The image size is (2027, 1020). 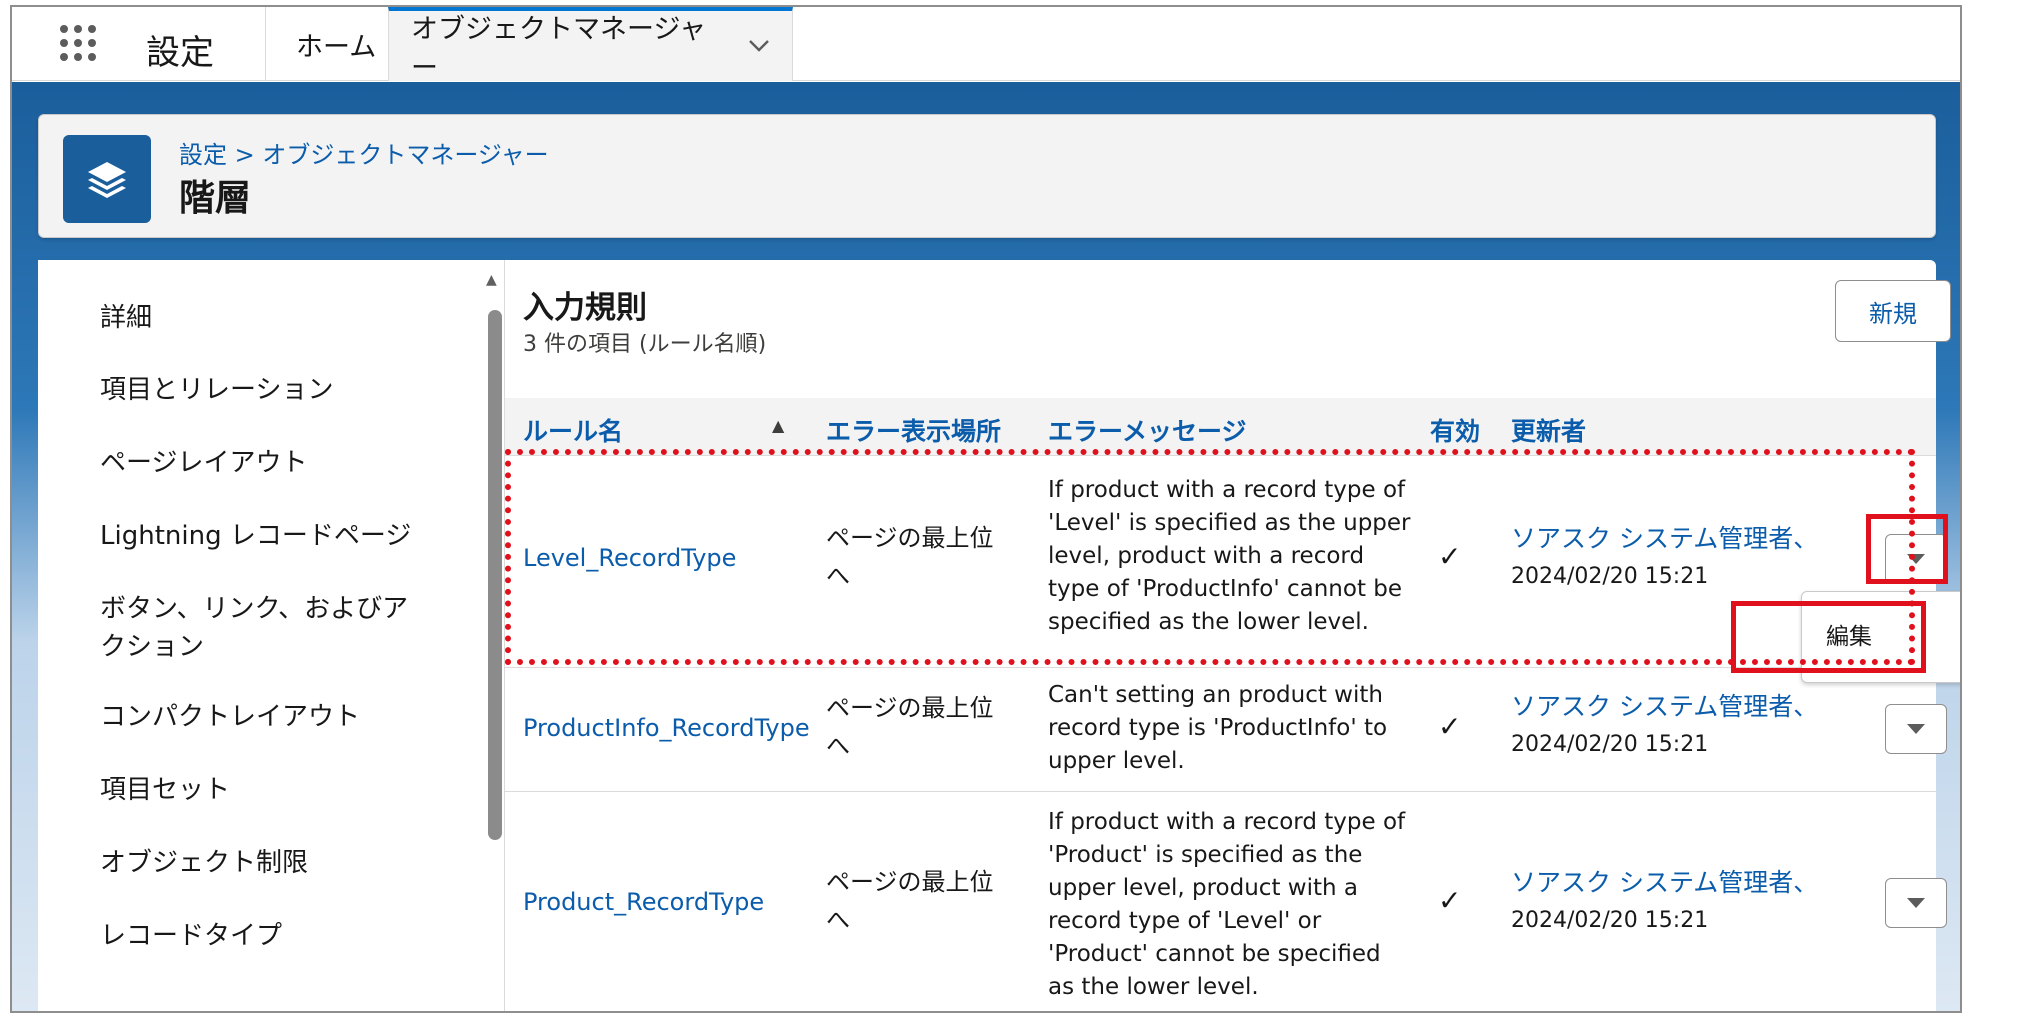 I want to click on table-header: ルール名 ▲ エラー表示場所 エラーメッセージ 有効 更新者, so click(x=1220, y=427).